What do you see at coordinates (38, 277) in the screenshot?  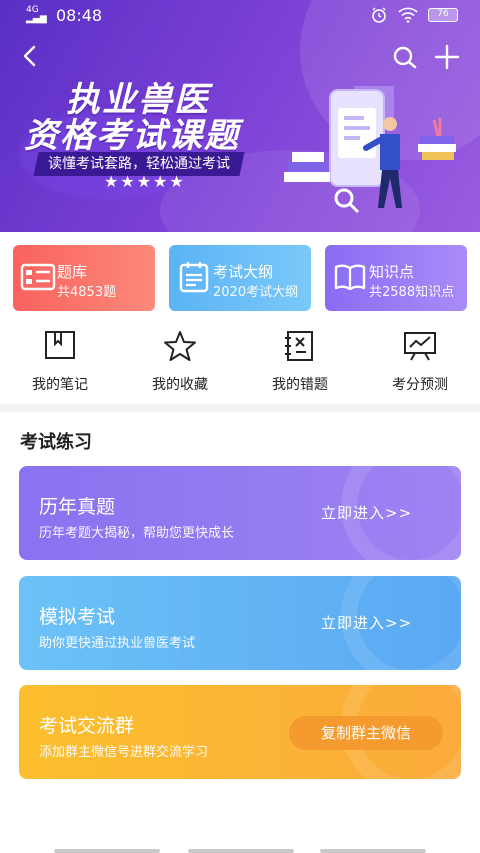 I see `question-bank-icon` at bounding box center [38, 277].